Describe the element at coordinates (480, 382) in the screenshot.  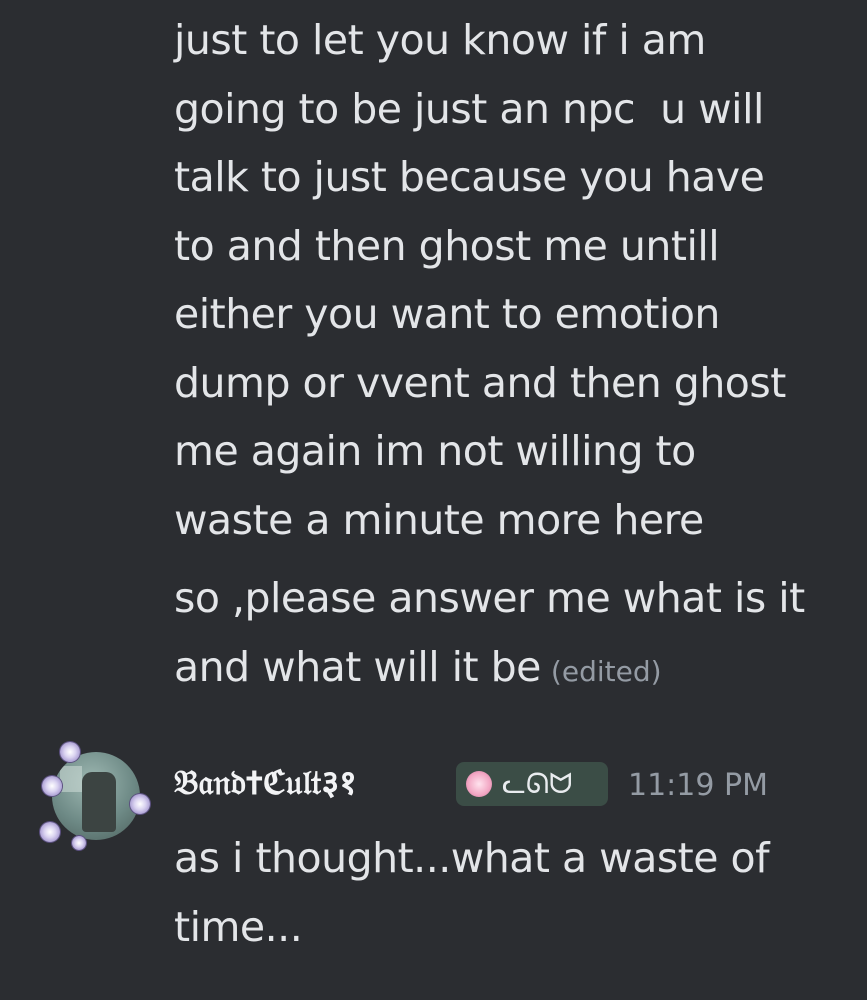
I see `message-line: dump or vvent and then ghost` at that location.